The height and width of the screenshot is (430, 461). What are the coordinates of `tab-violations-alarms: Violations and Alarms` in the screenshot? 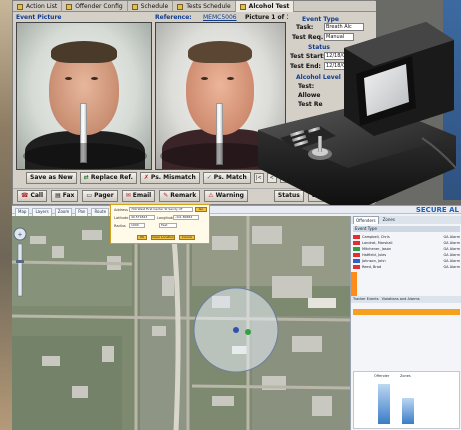 It's located at (401, 299).